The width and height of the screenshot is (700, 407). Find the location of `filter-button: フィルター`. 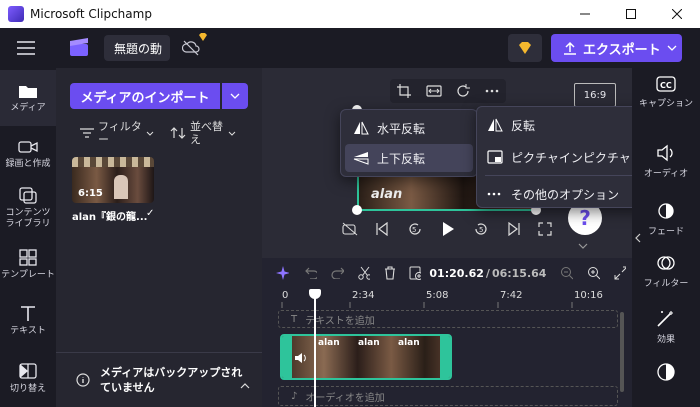

filter-button: フィルター is located at coordinates (117, 133).